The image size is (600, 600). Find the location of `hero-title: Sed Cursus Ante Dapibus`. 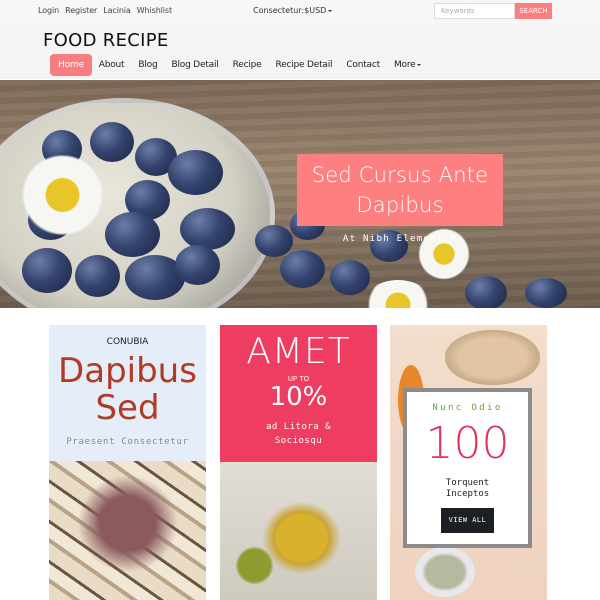

hero-title: Sed Cursus Ante Dapibus is located at coordinates (400, 190).